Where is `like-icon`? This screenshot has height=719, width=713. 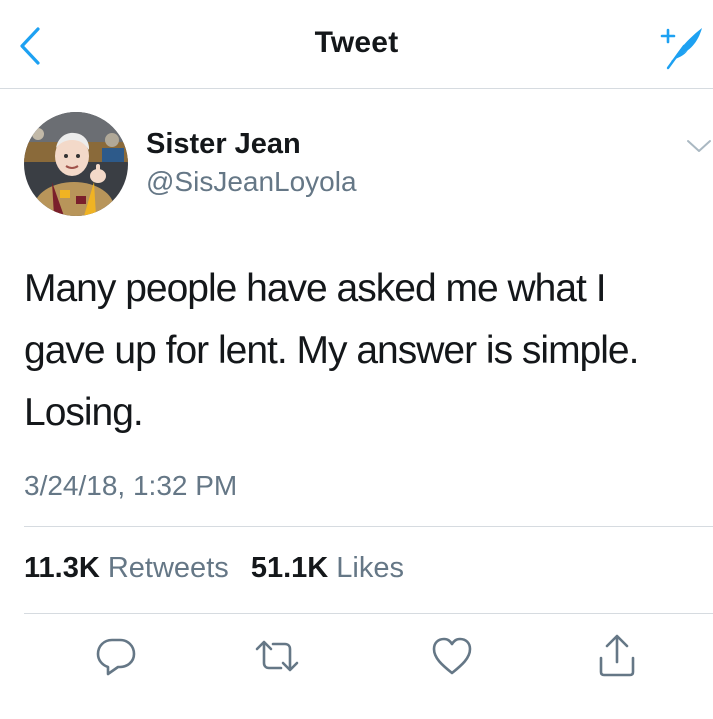
like-icon is located at coordinates (452, 656).